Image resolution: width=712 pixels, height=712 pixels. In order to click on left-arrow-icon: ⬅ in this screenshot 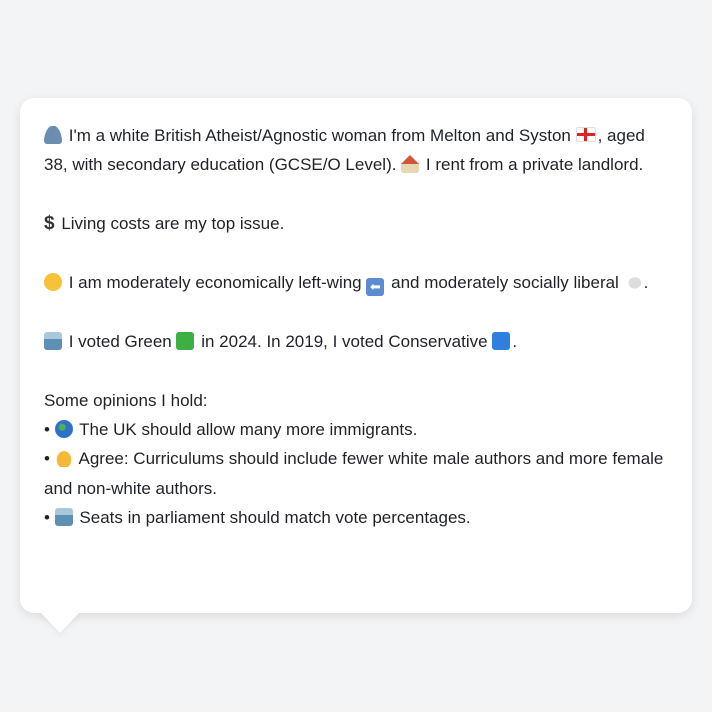, I will do `click(375, 287)`.